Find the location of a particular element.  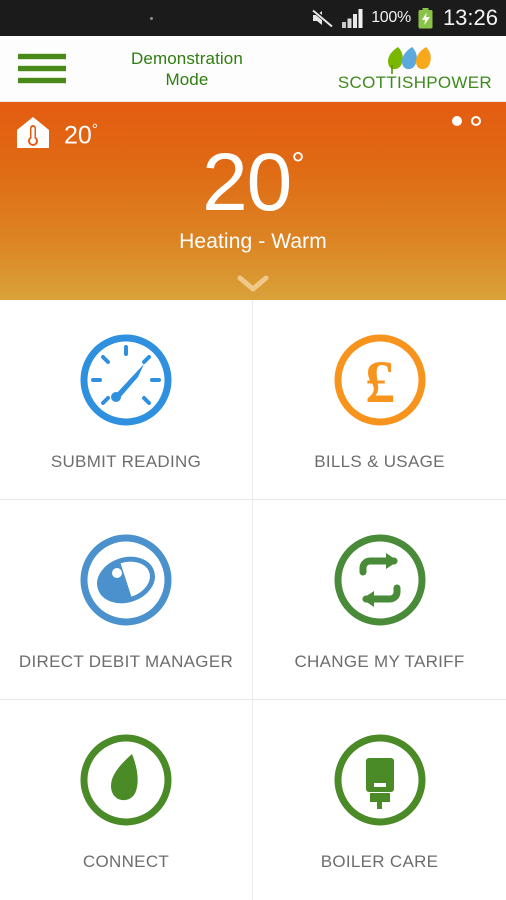

page-title: Demonstration Mode is located at coordinates (187, 69).